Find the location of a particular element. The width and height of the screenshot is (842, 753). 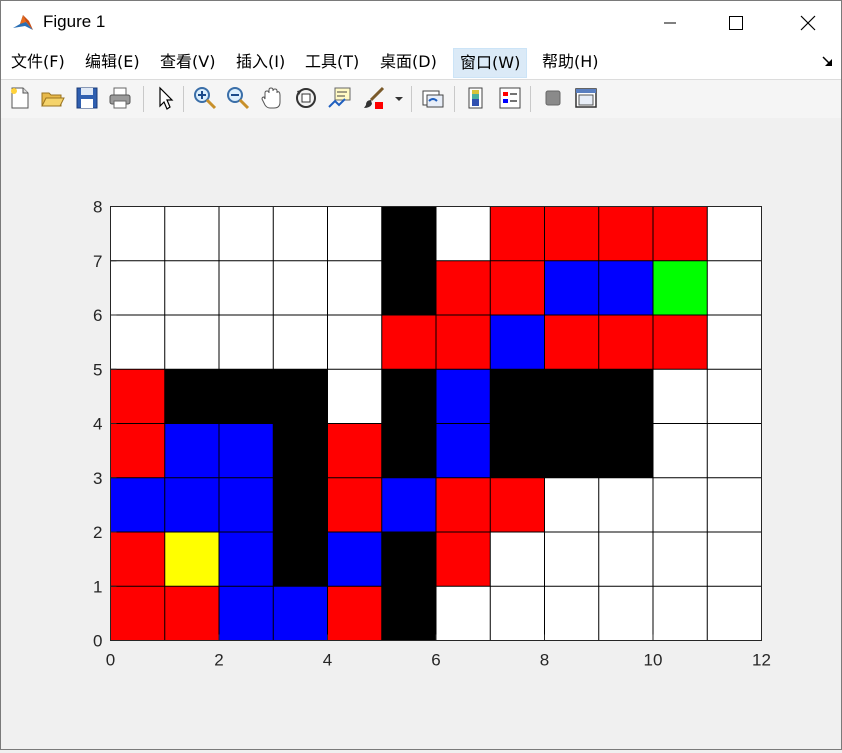

select-arrow-icon is located at coordinates (166, 98).